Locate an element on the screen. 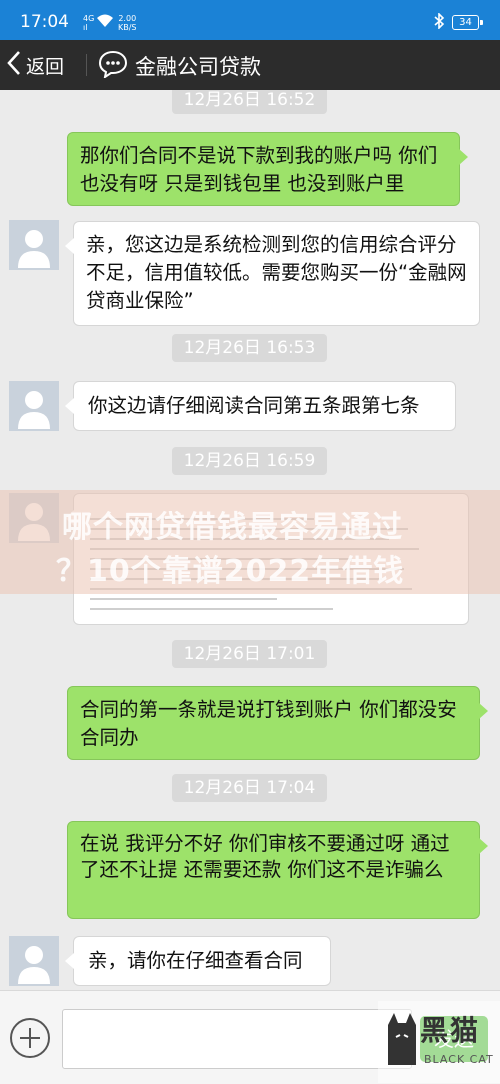 The width and height of the screenshot is (500, 1084). back-button: 返回 is located at coordinates (35, 65).